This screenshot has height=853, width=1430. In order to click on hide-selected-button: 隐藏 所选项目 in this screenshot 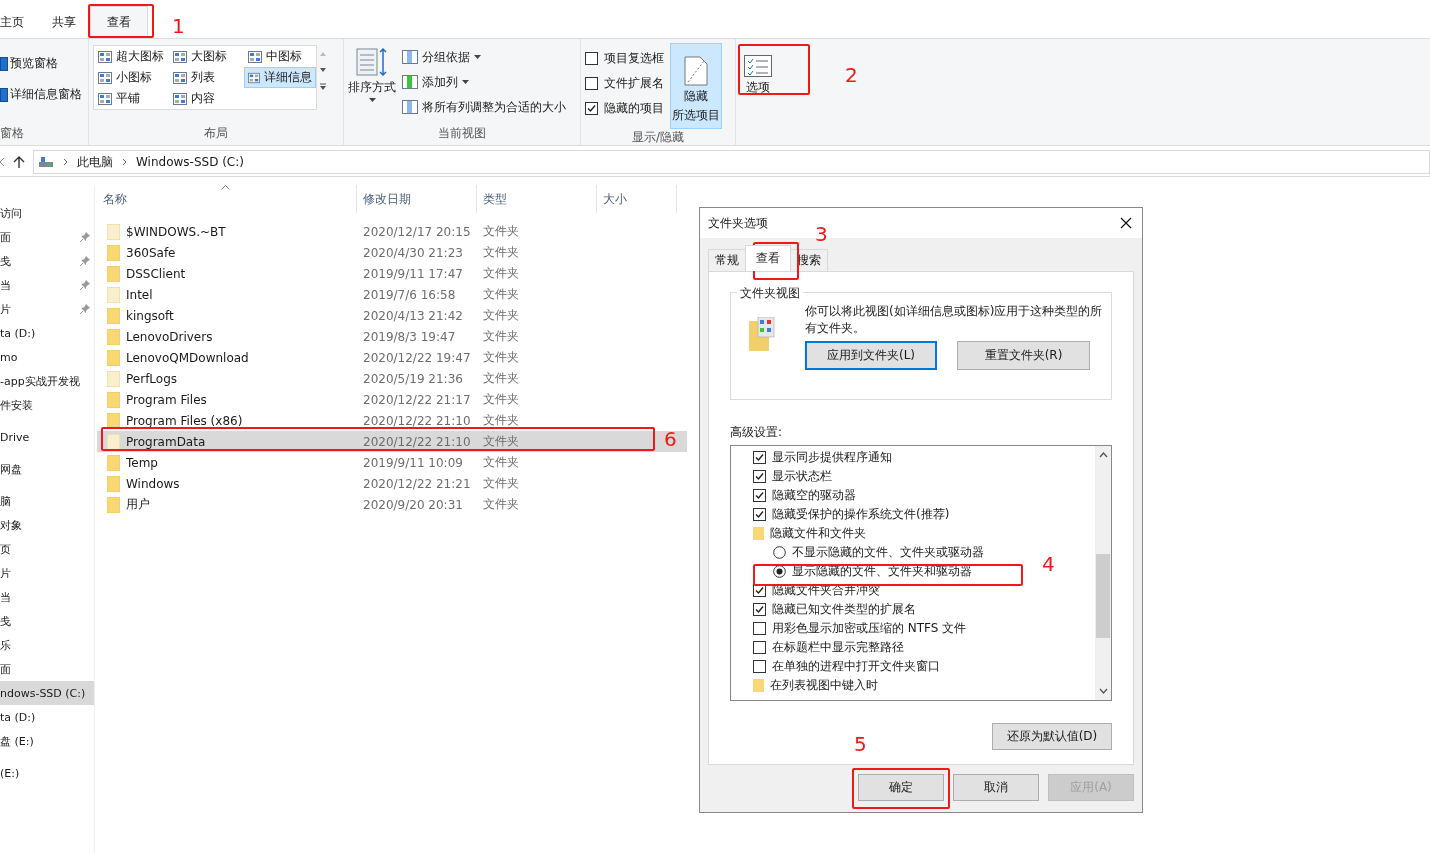, I will do `click(696, 86)`.